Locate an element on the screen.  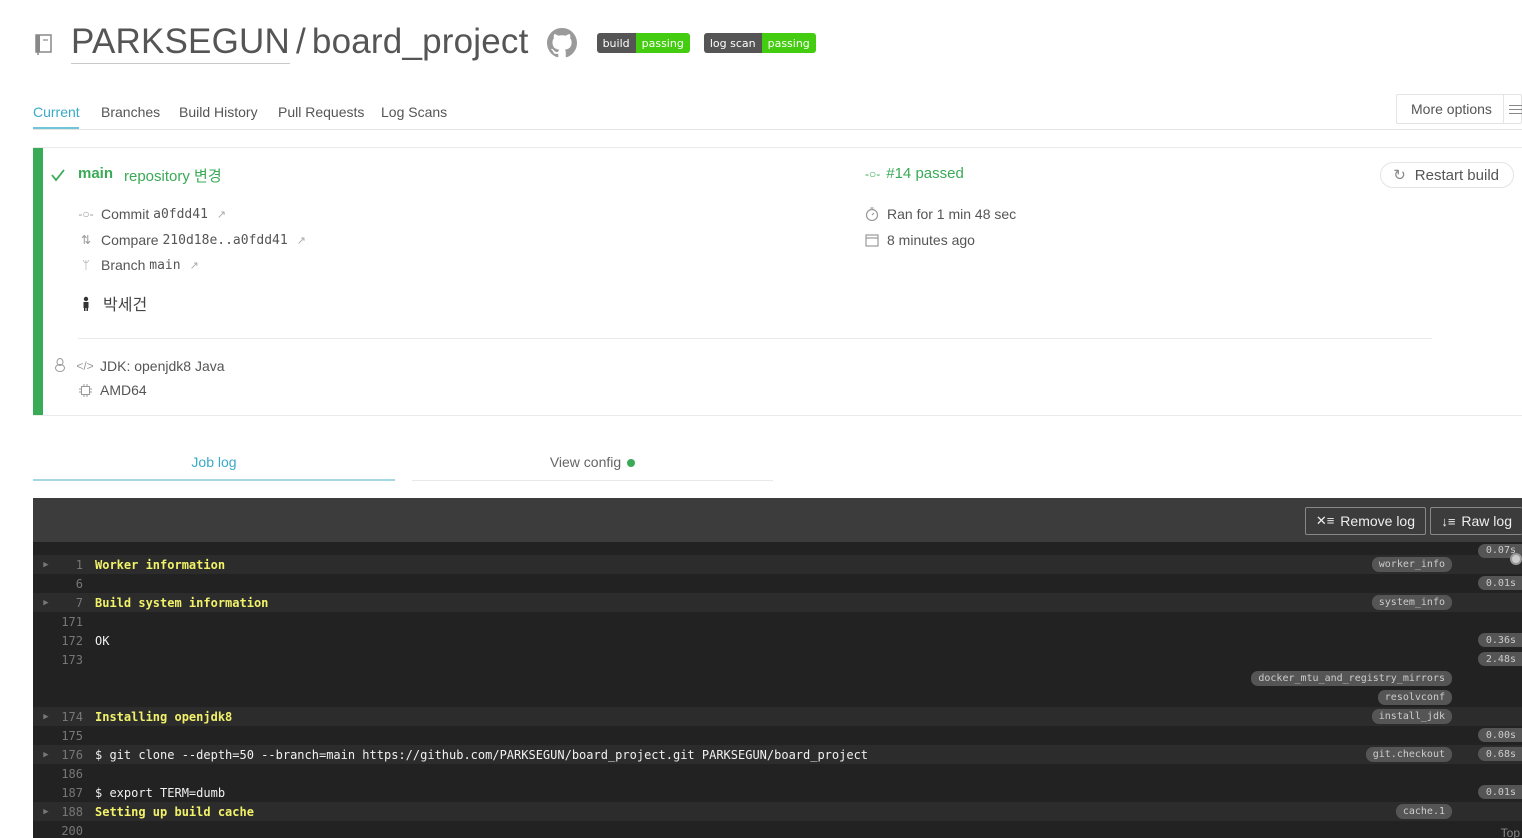
raw-log-button: ↓≡ Raw log is located at coordinates (1476, 521).